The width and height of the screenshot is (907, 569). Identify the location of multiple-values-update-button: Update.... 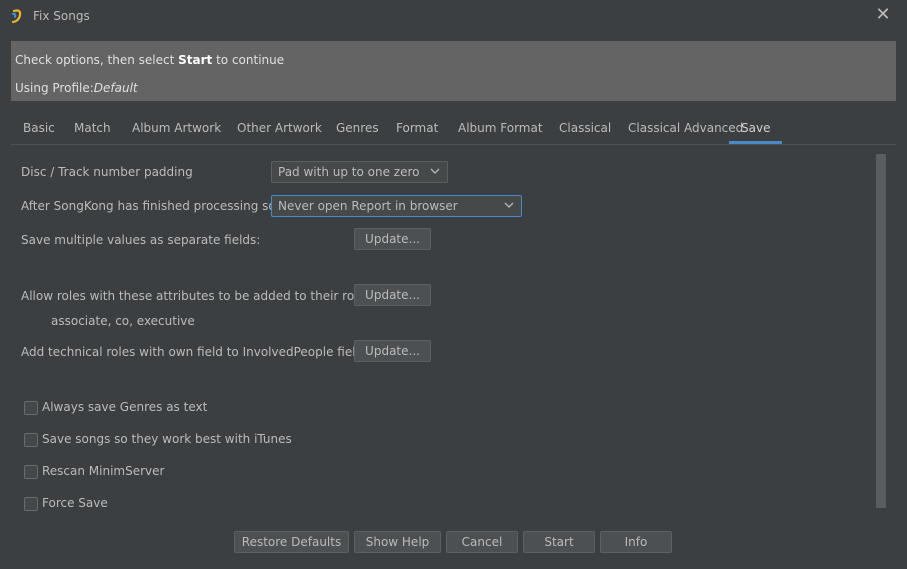
(392, 239).